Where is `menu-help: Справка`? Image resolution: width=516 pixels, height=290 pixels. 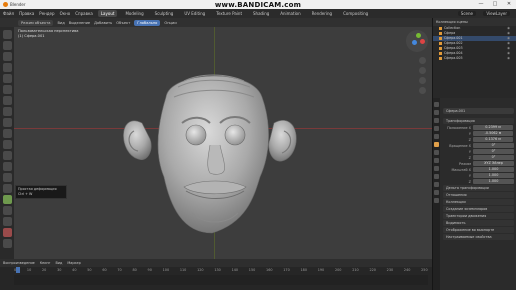 menu-help: Справка is located at coordinates (84, 13).